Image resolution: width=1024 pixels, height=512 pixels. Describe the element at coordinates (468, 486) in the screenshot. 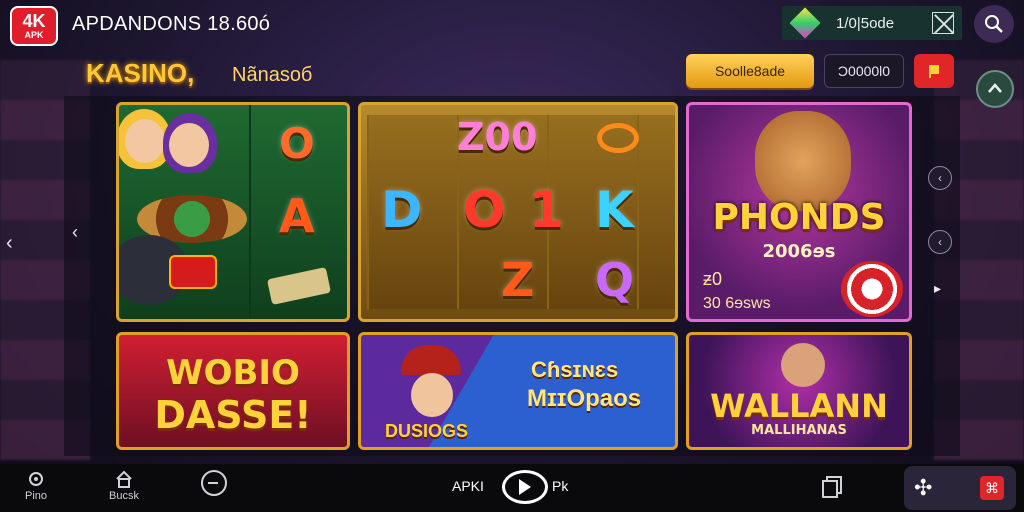

I see `center-label-left: APKI` at that location.